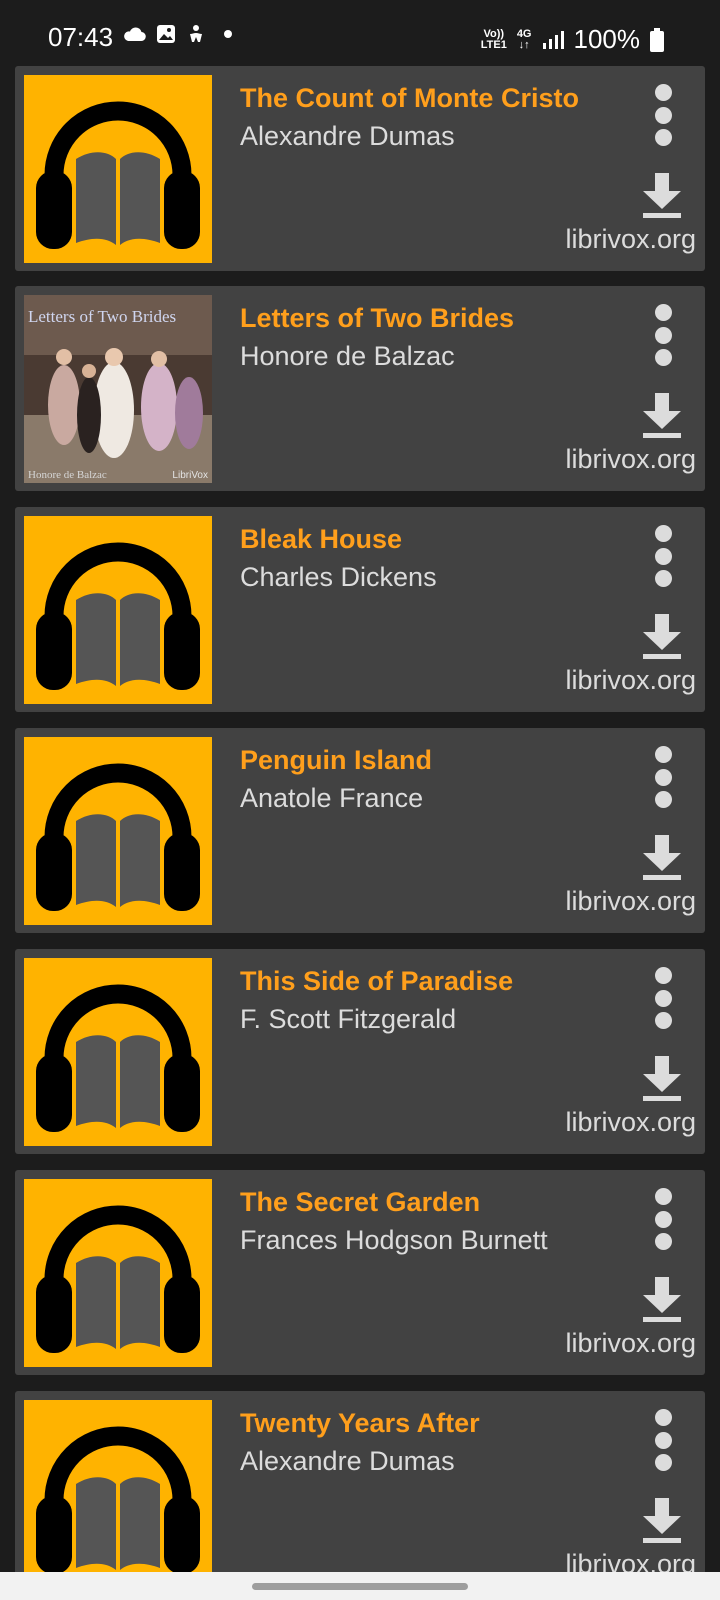 The width and height of the screenshot is (720, 1600). Describe the element at coordinates (607, 39) in the screenshot. I see `battery-percent: 100%` at that location.